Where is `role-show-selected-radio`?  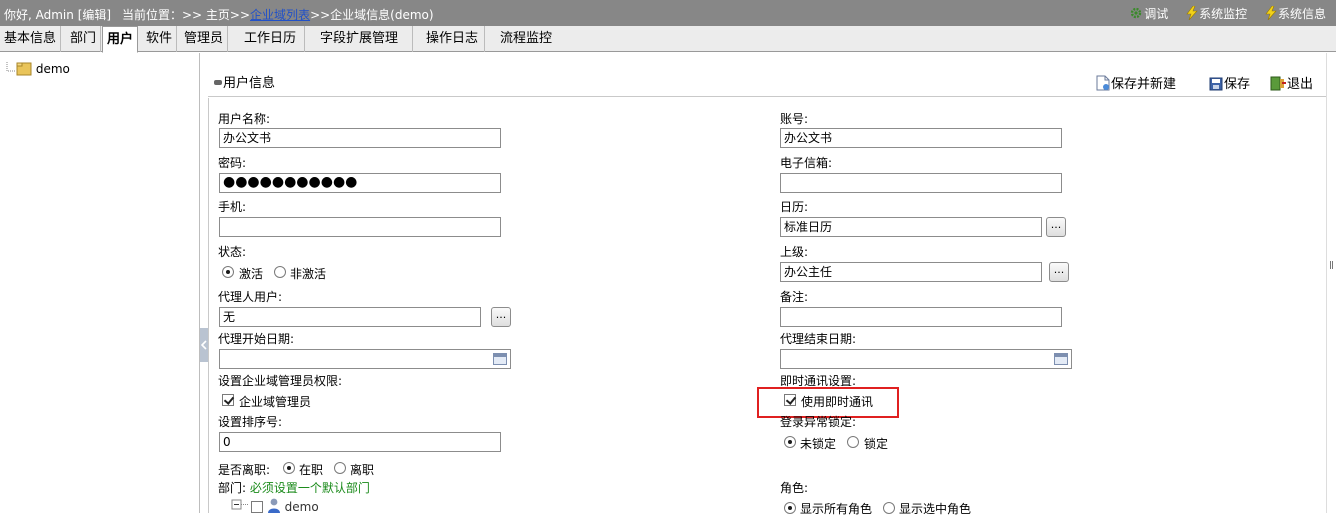 role-show-selected-radio is located at coordinates (889, 508).